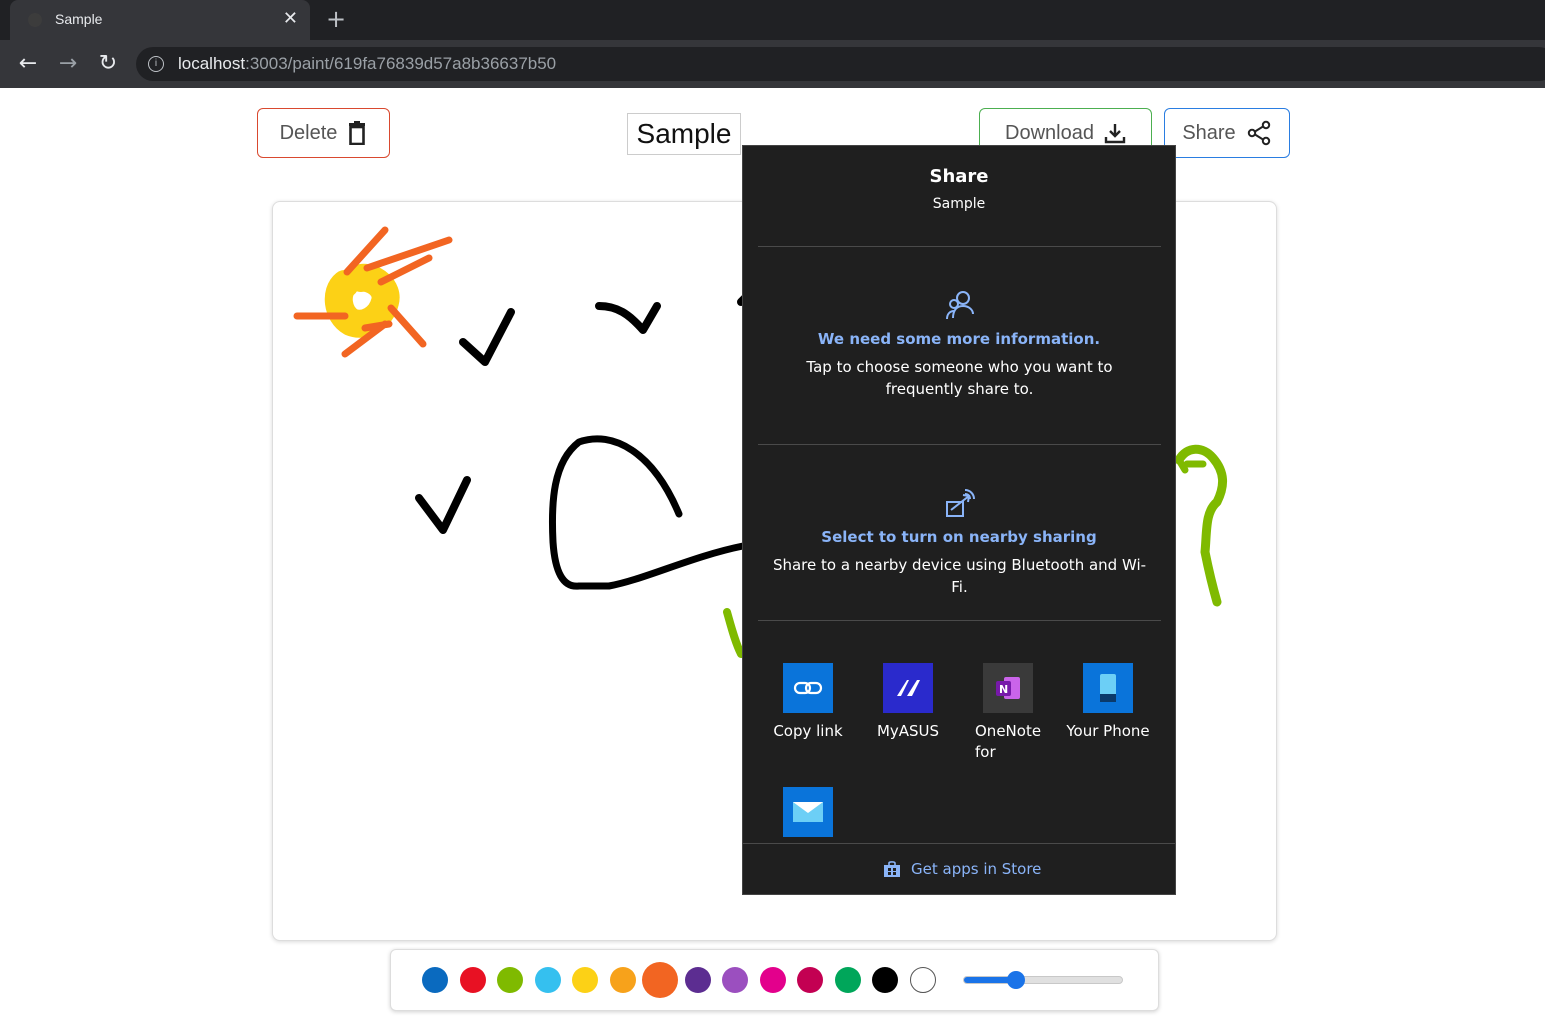 The height and width of the screenshot is (1025, 1545). Describe the element at coordinates (357, 133) in the screenshot. I see `trash-icon` at that location.